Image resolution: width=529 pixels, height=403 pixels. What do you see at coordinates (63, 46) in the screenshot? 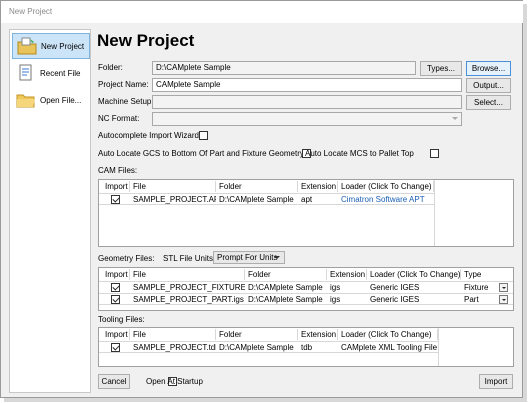
I see `sidebar-item-label: New Project` at bounding box center [63, 46].